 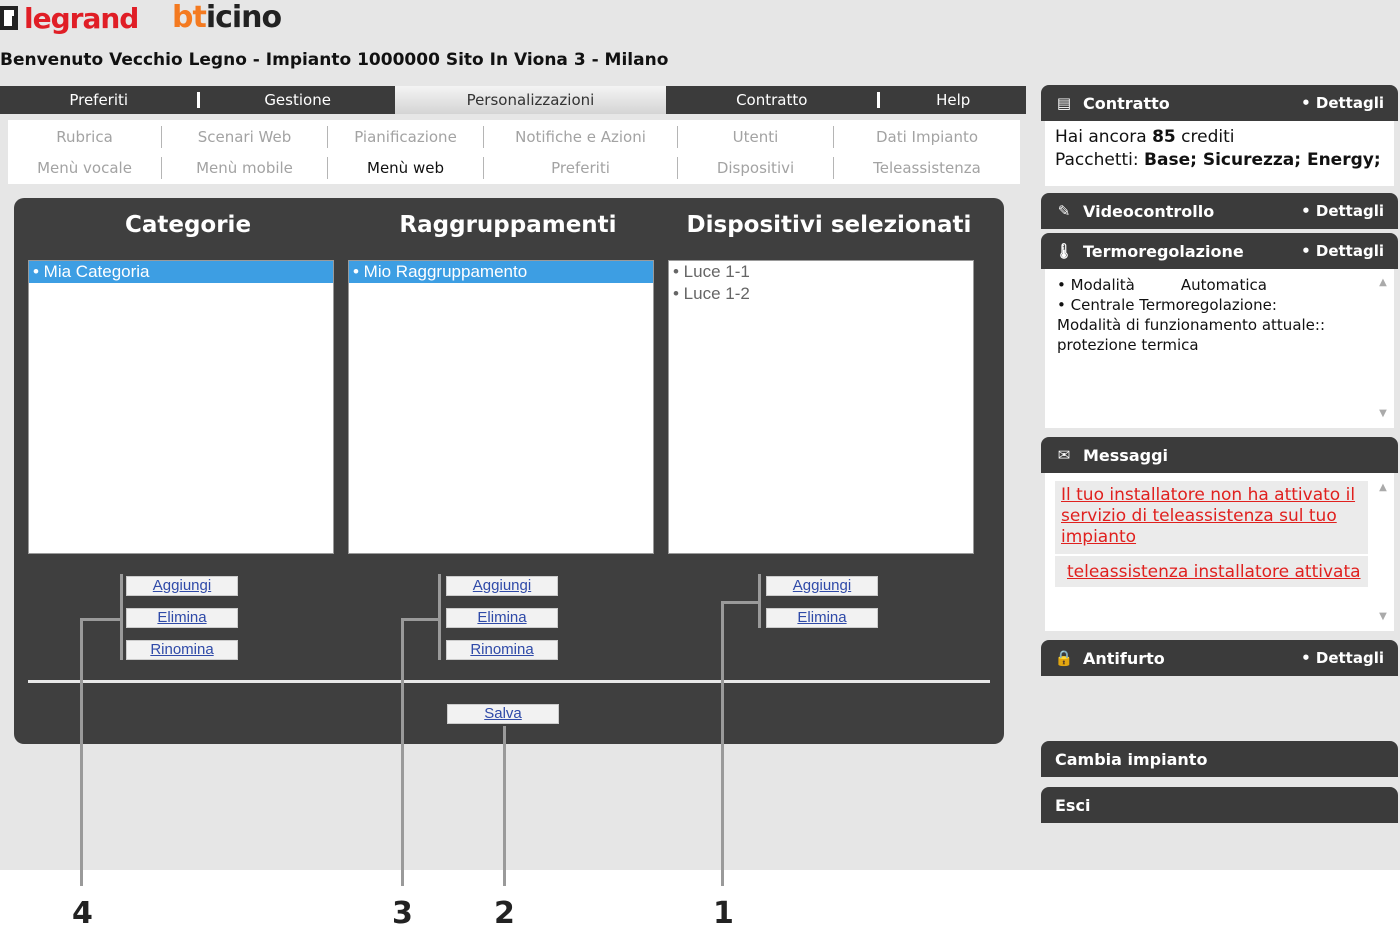 I want to click on mode-line: • Modalità Automatica, so click(x=1212, y=285).